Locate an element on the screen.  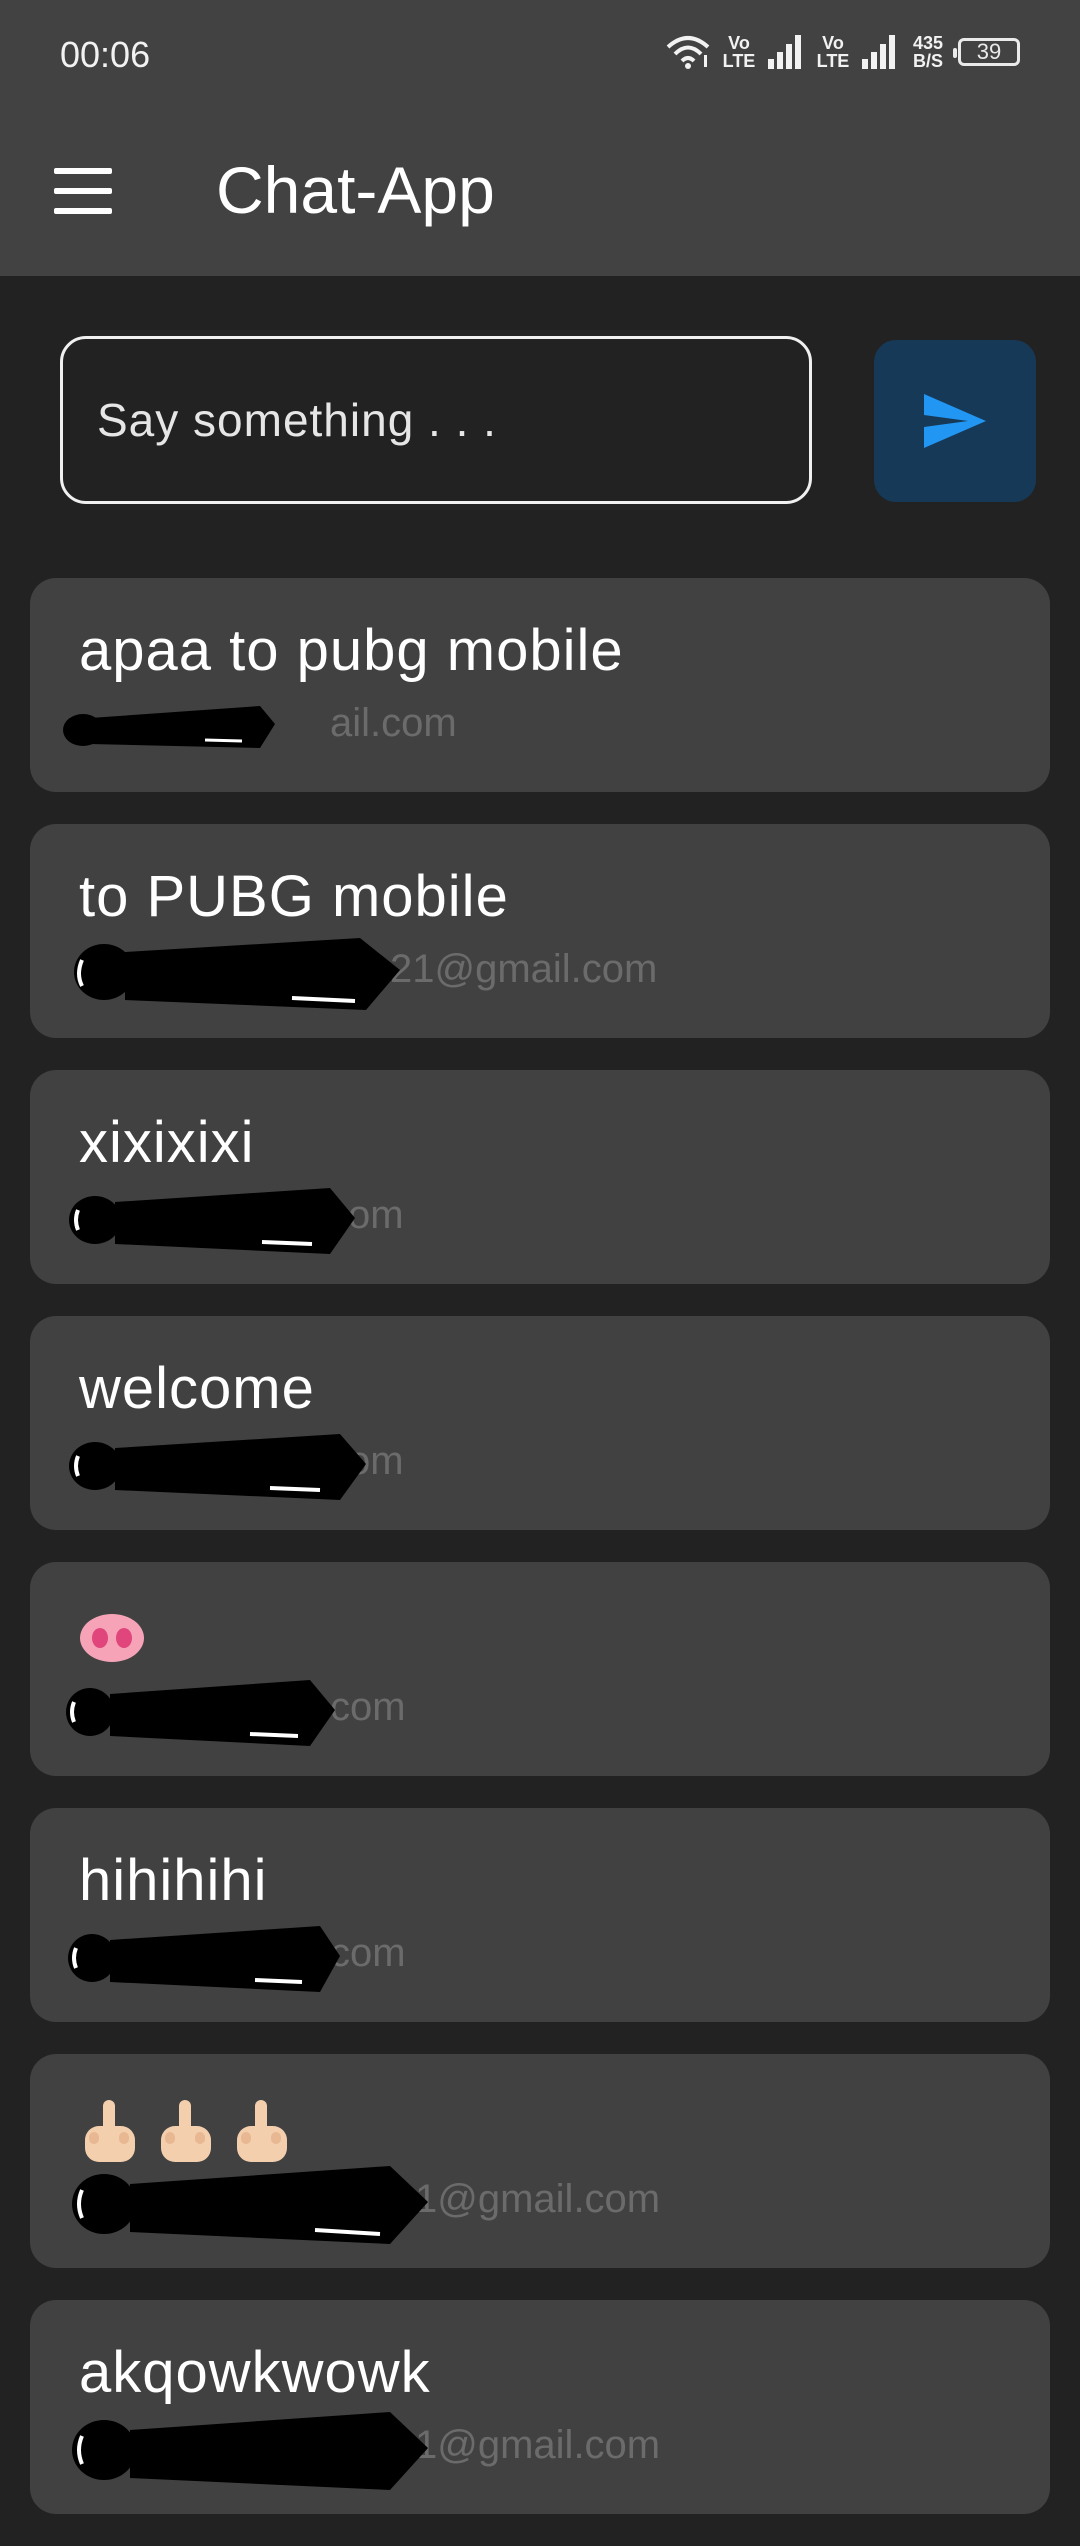
status-icons: Vo LTE Vo LTE 435 B/S 39 is located at coordinates (843, 52).